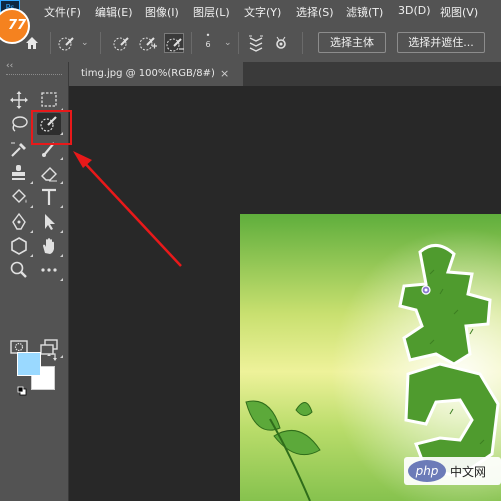  Describe the element at coordinates (174, 43) in the screenshot. I see `subtract-from-selection-icon` at that location.